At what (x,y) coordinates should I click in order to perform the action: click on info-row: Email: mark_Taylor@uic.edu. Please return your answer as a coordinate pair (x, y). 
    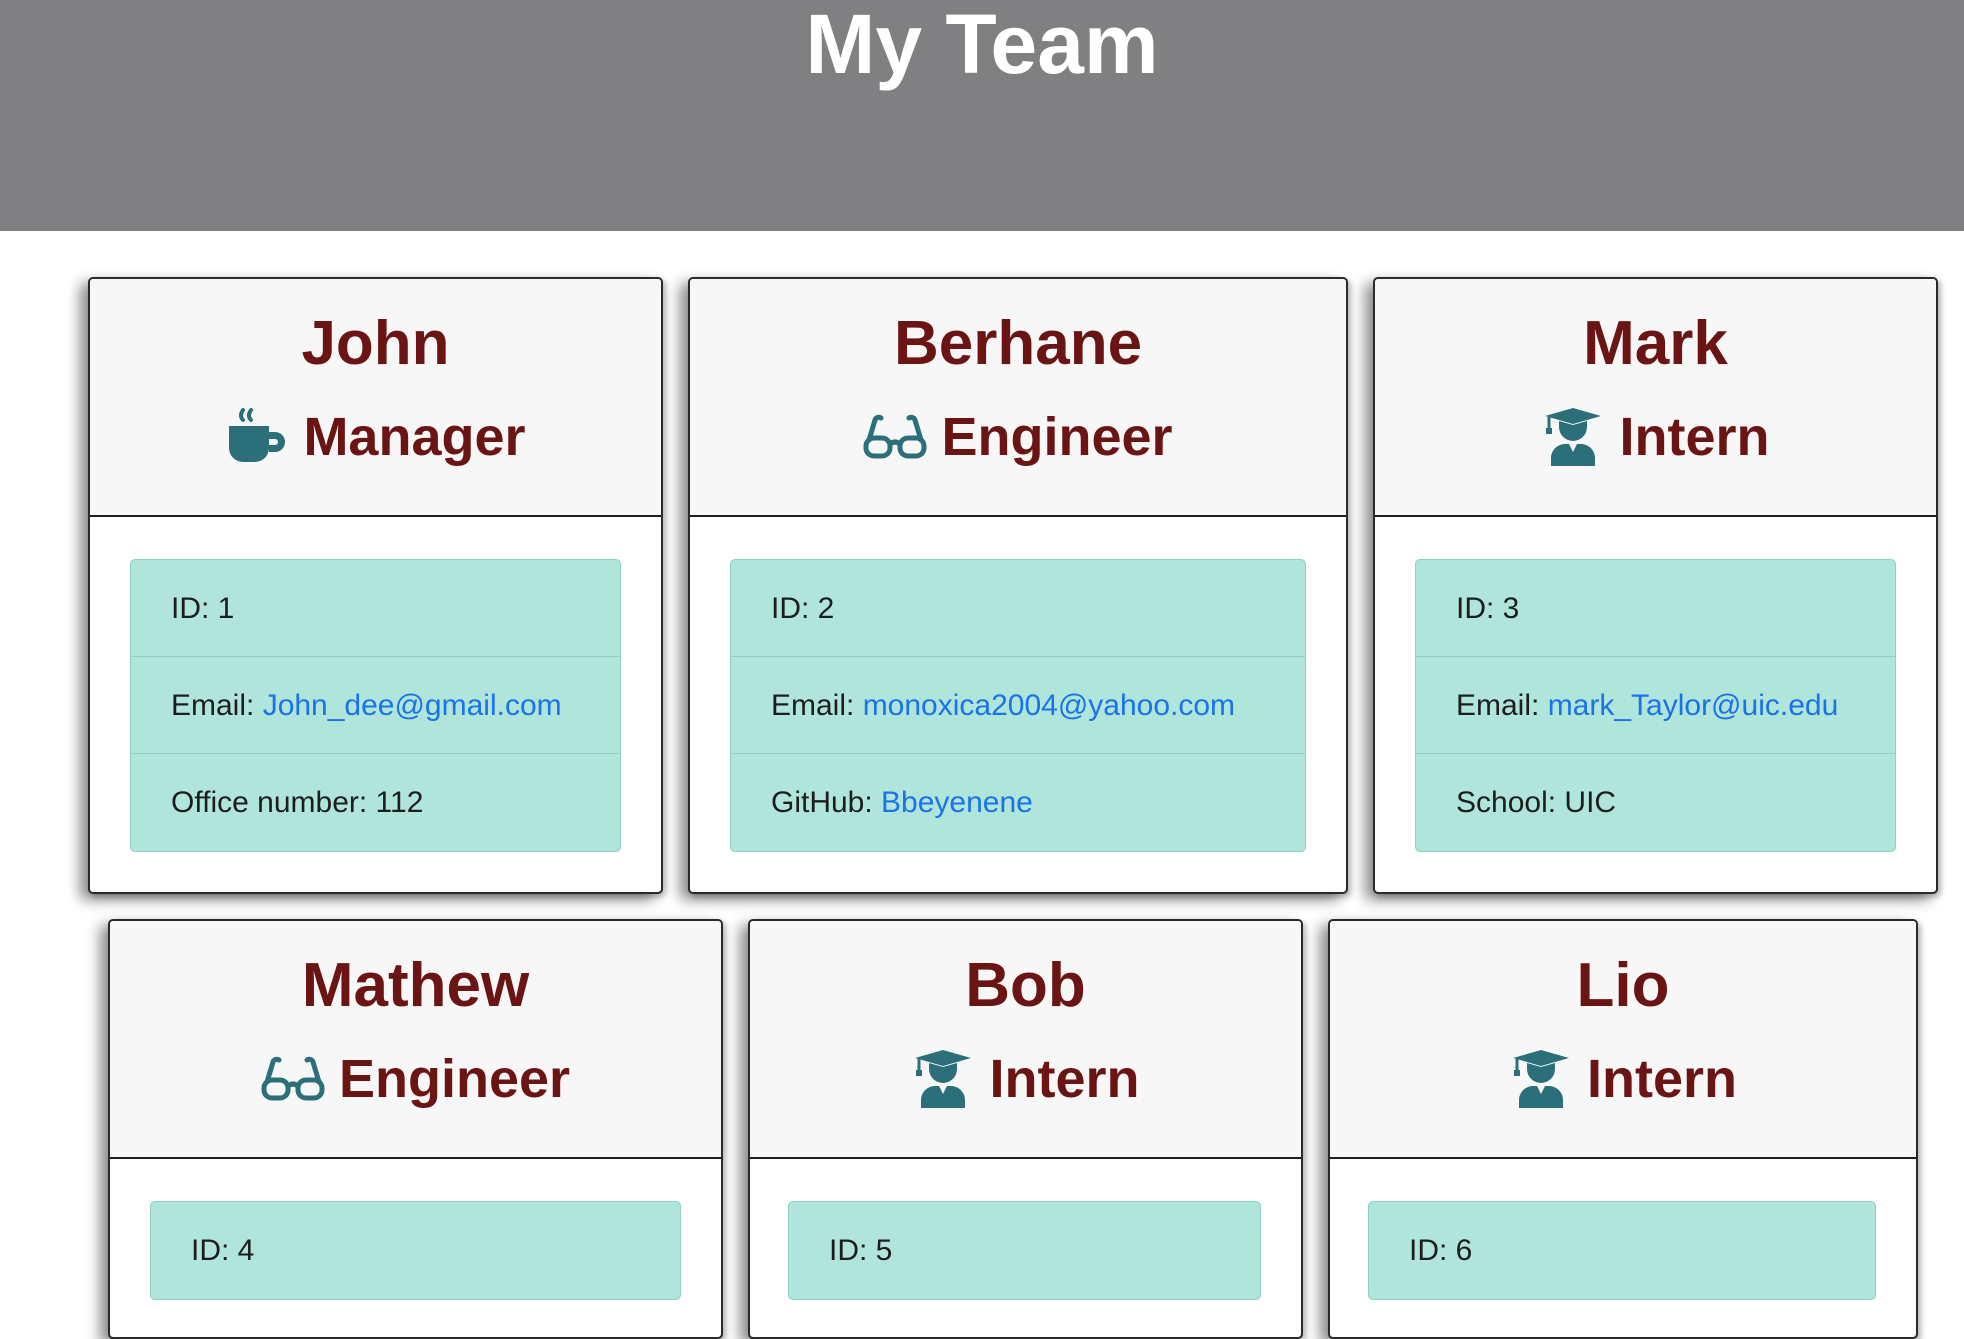
    Looking at the image, I should click on (1655, 705).